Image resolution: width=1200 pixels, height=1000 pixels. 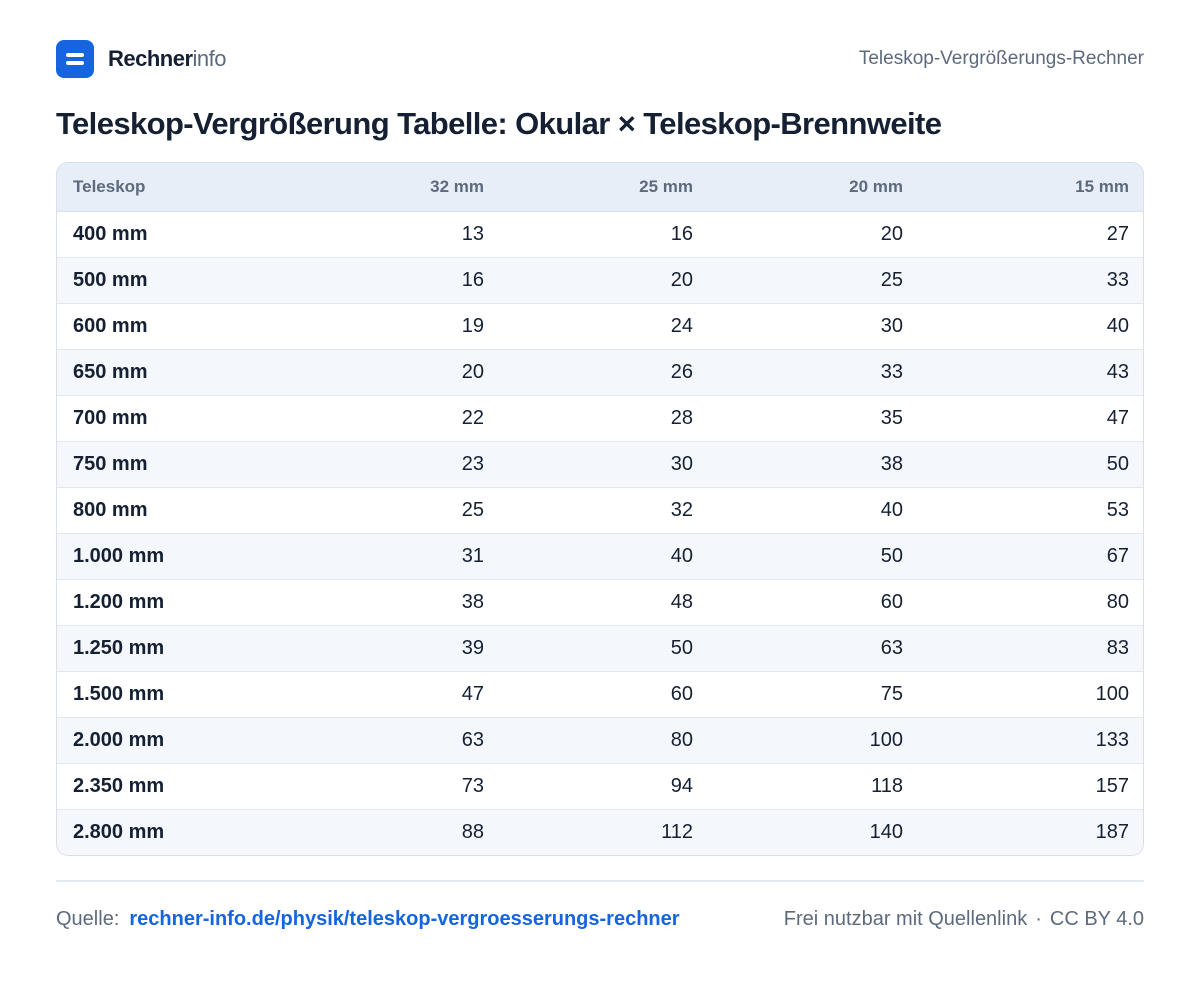 What do you see at coordinates (600, 325) in the screenshot?
I see `table-row: 600 mm 19 24 30 40` at bounding box center [600, 325].